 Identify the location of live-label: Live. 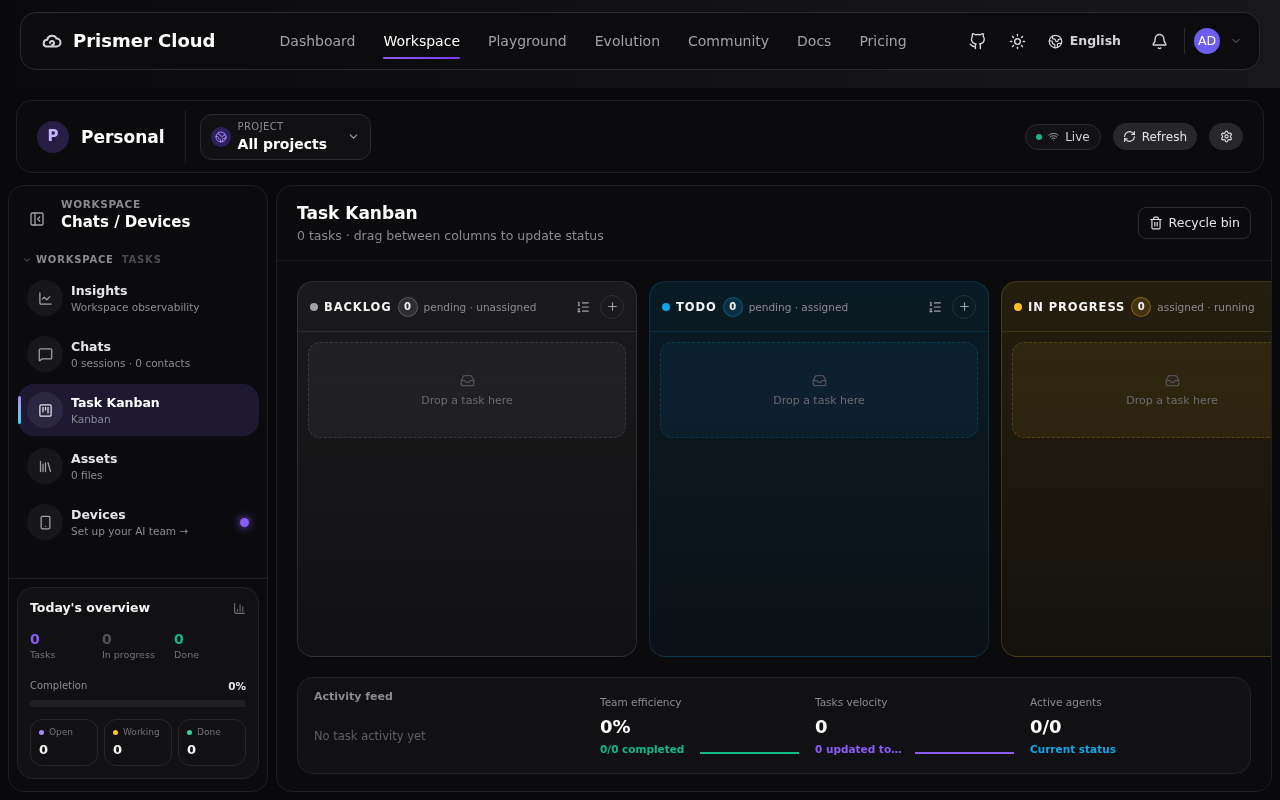
(1077, 136).